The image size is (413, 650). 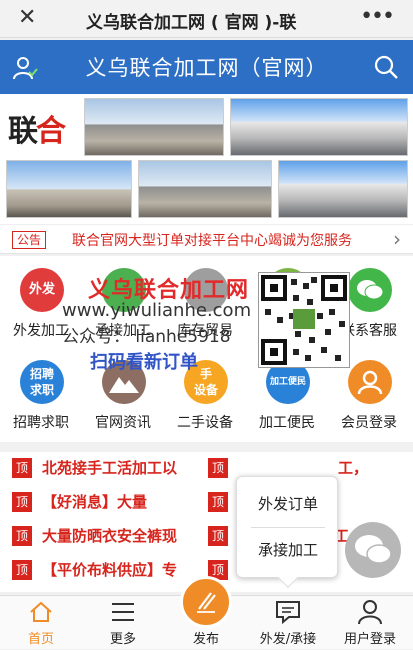 I want to click on nav-label: 发布, so click(x=205, y=639).